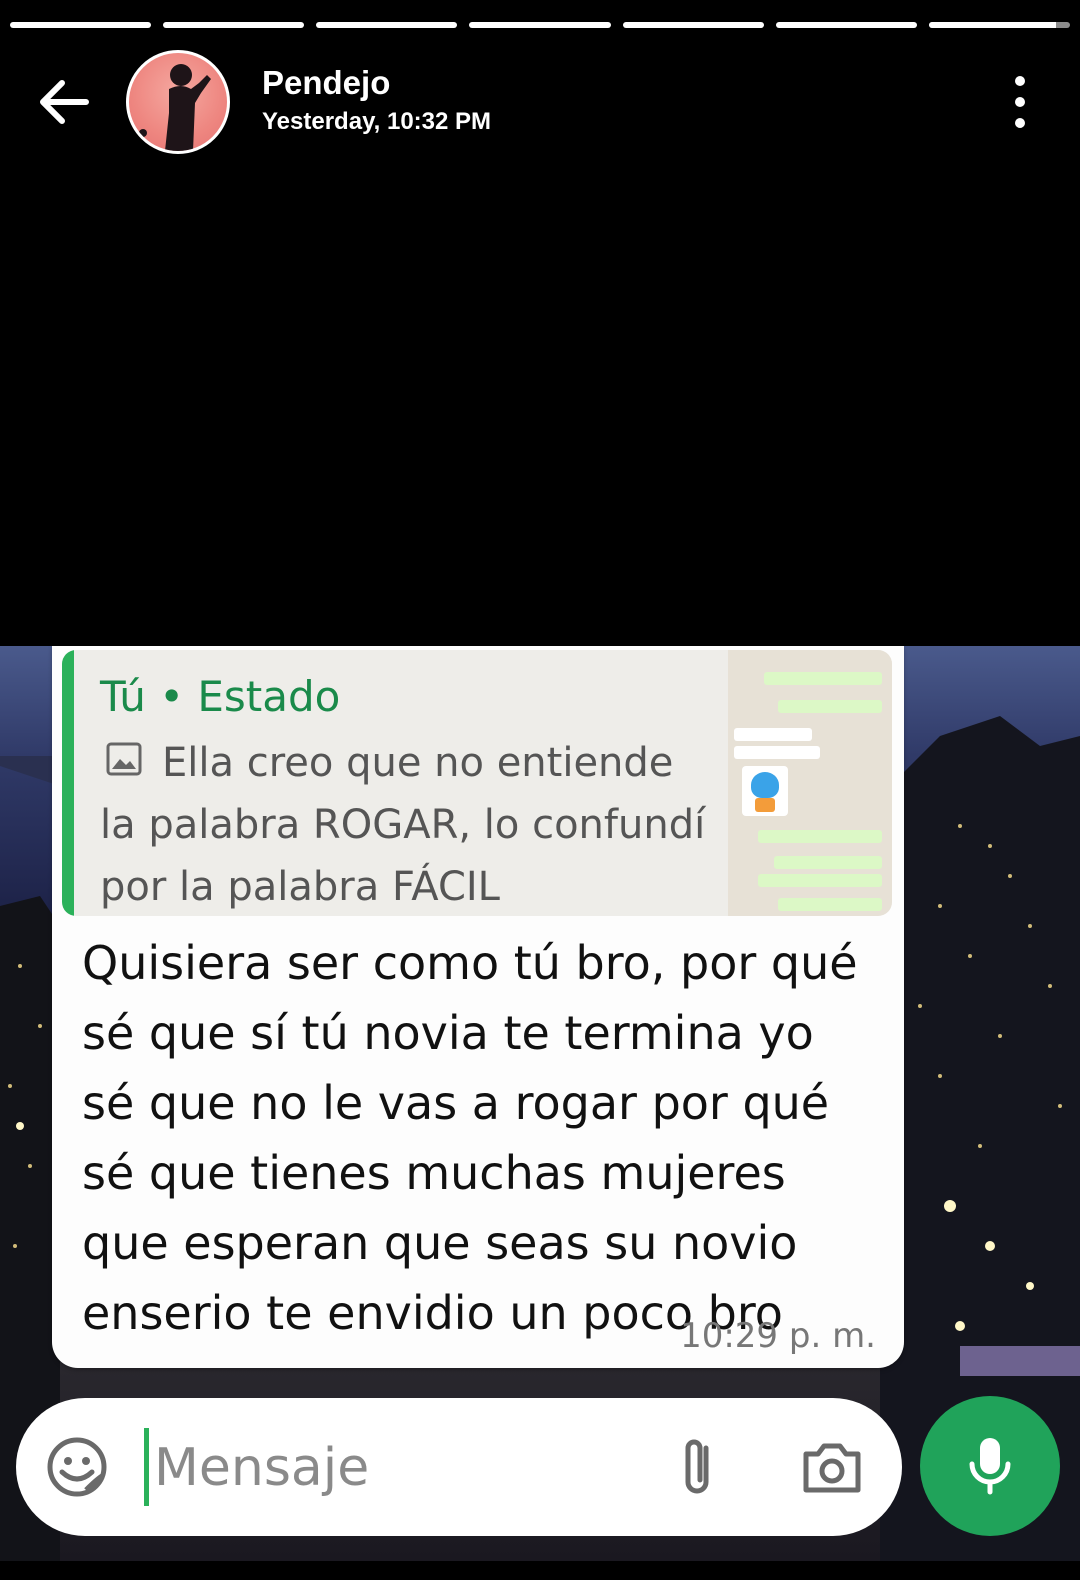 Image resolution: width=1080 pixels, height=1580 pixels. Describe the element at coordinates (77, 1467) in the screenshot. I see `emoji-icon` at that location.